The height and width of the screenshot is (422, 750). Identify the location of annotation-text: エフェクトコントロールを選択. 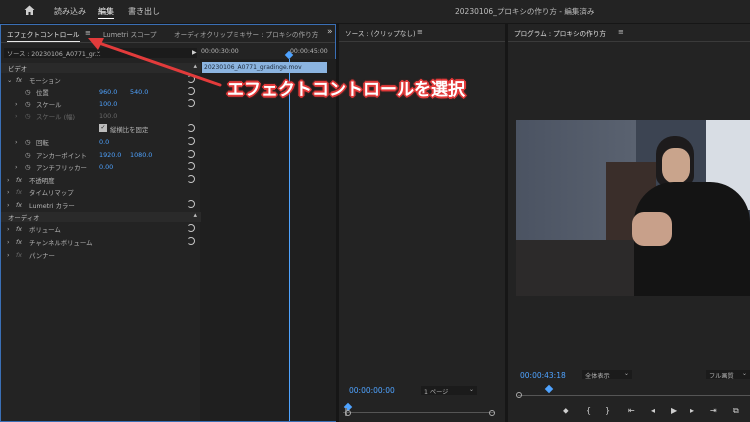
(346, 90).